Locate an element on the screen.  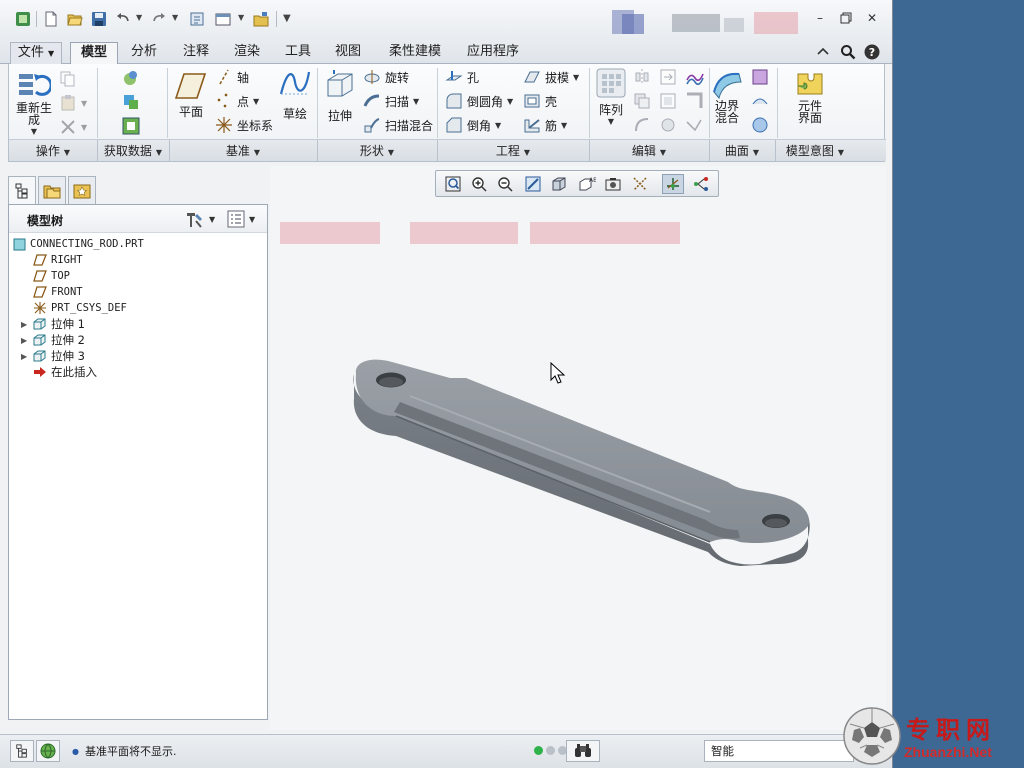
tree-item-front: FRONT is located at coordinates (58, 292).